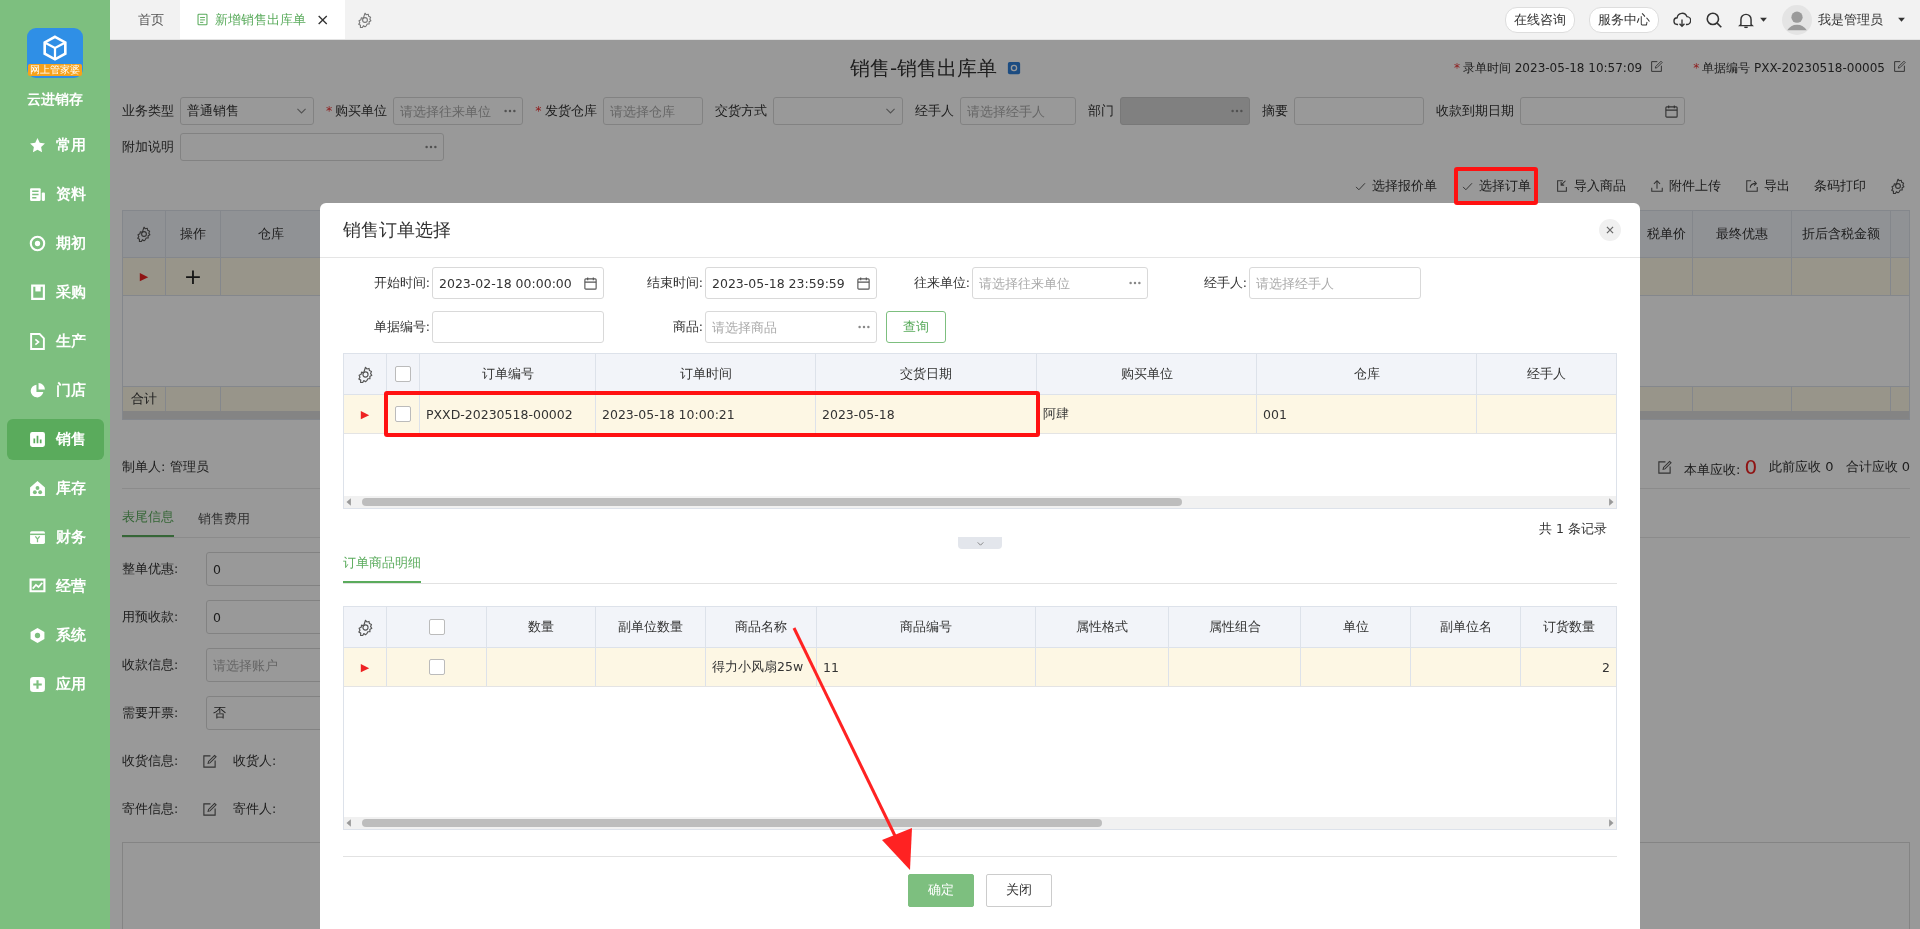 Image resolution: width=1920 pixels, height=929 pixels. I want to click on header-link: 在线咨询, so click(1540, 19).